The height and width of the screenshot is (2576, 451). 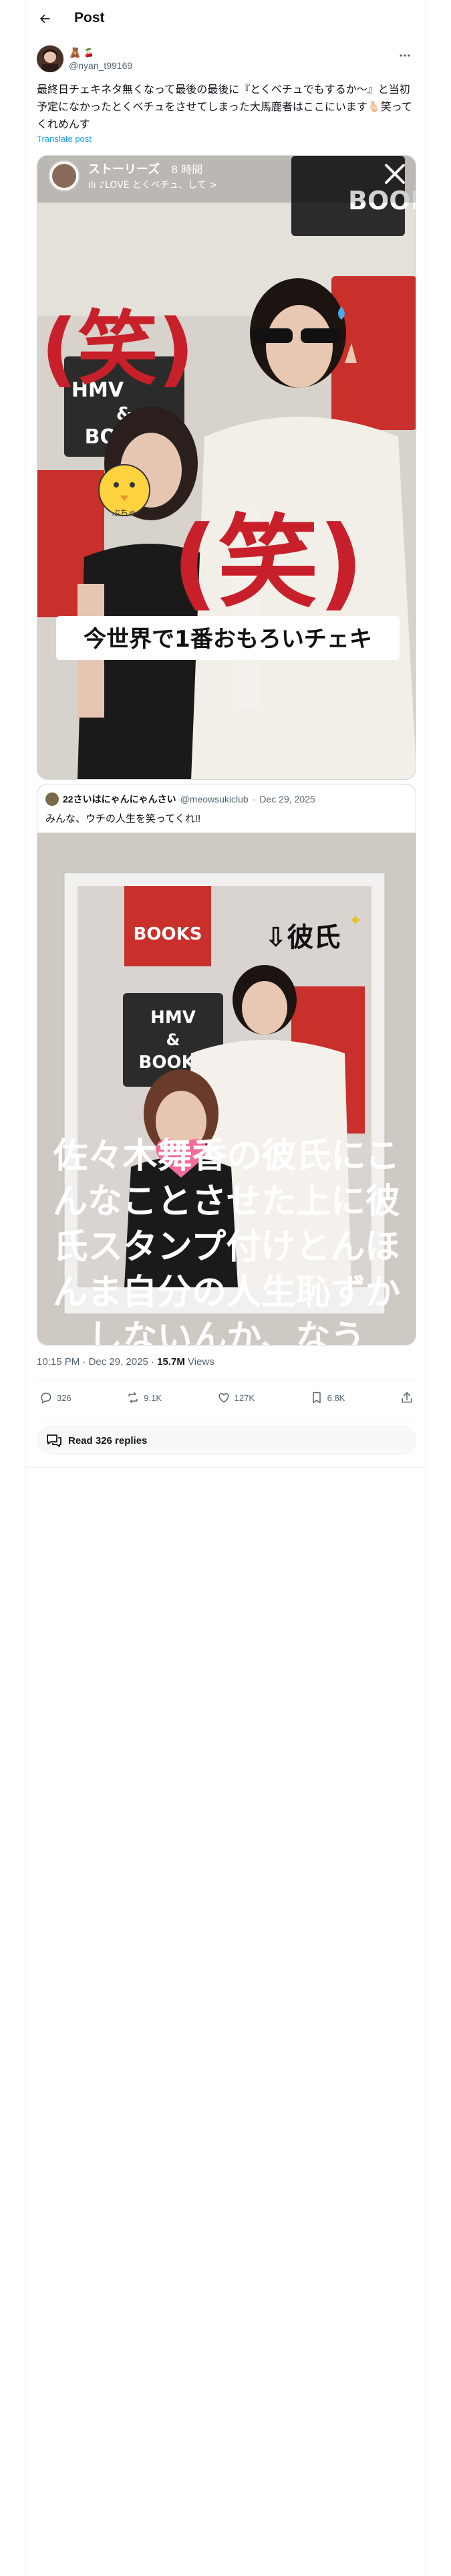 What do you see at coordinates (89, 17) in the screenshot?
I see `page-title: Post` at bounding box center [89, 17].